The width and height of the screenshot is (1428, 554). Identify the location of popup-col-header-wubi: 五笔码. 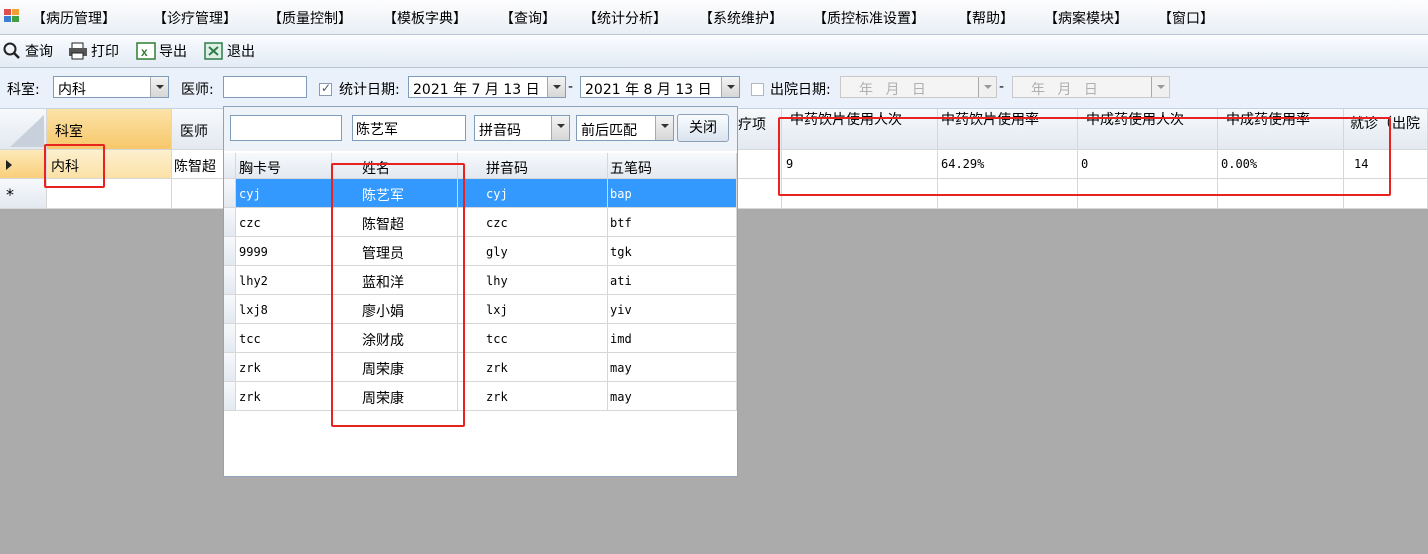
(672, 166).